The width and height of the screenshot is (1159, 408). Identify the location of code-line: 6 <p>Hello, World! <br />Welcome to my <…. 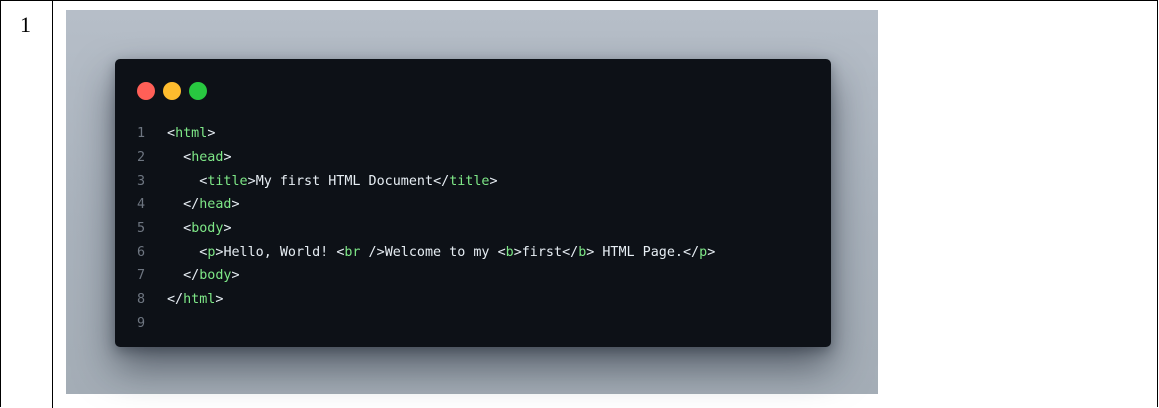
(473, 252).